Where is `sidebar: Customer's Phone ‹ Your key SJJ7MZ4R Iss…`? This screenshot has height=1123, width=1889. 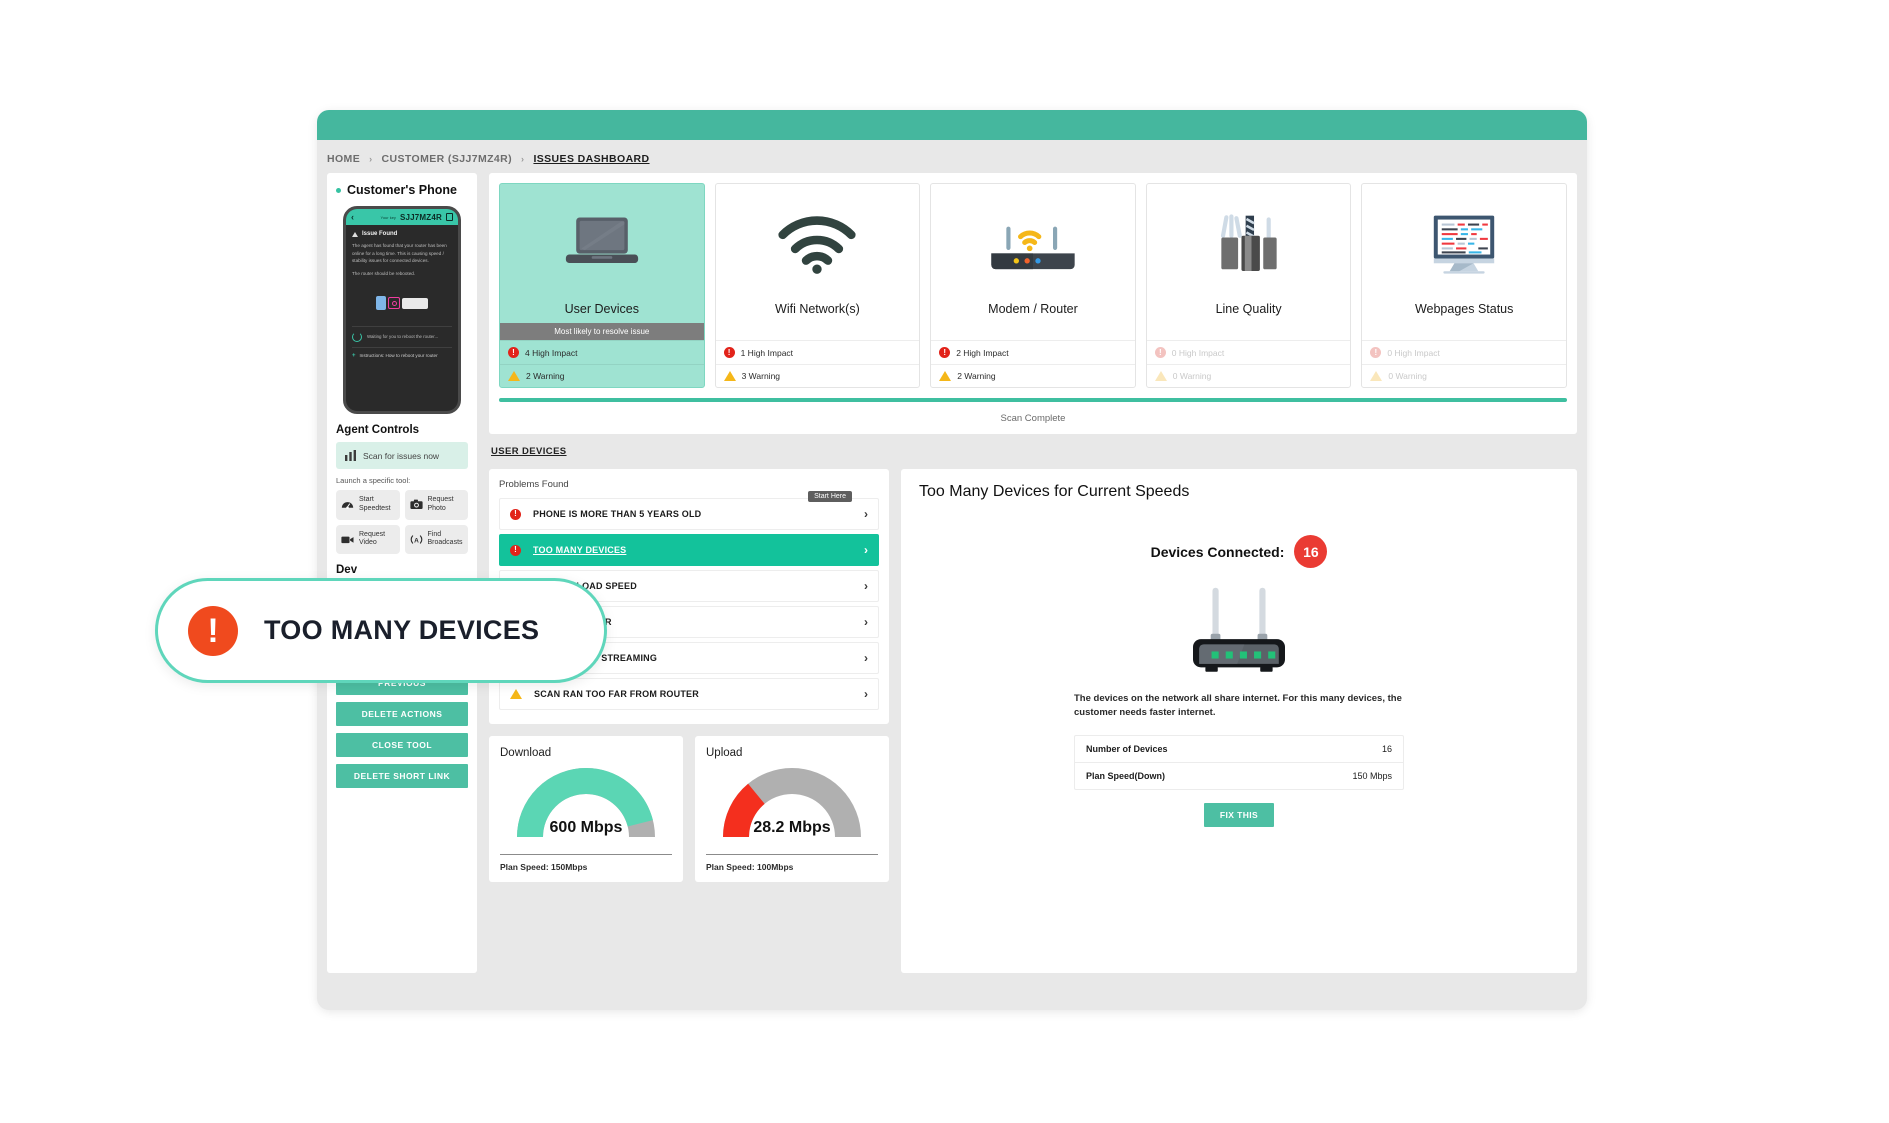 sidebar: Customer's Phone ‹ Your key SJJ7MZ4R Iss… is located at coordinates (402, 573).